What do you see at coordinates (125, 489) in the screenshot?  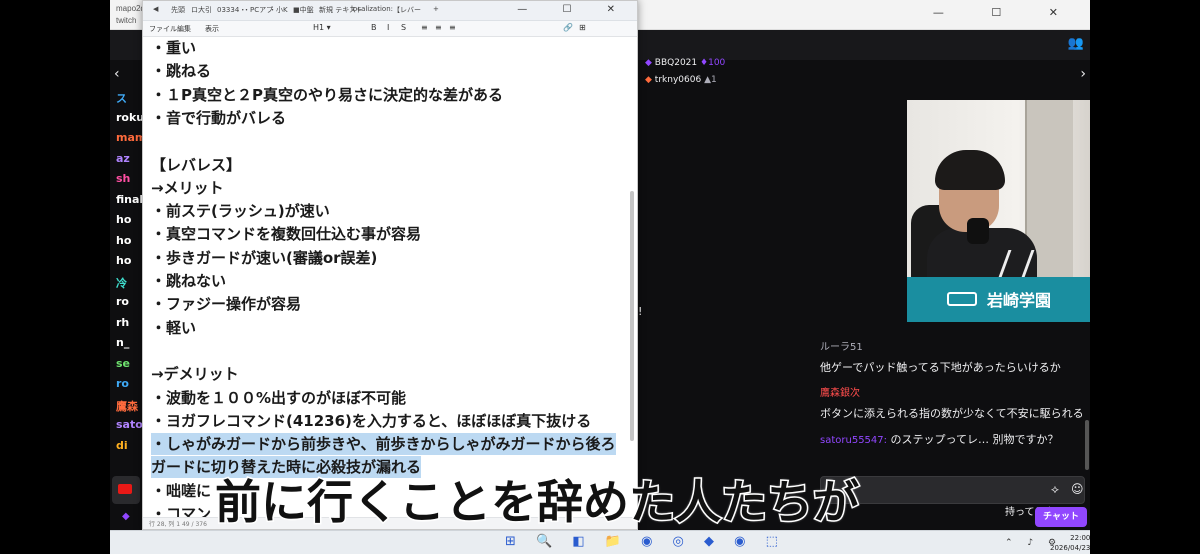 I see `camera-icon` at bounding box center [125, 489].